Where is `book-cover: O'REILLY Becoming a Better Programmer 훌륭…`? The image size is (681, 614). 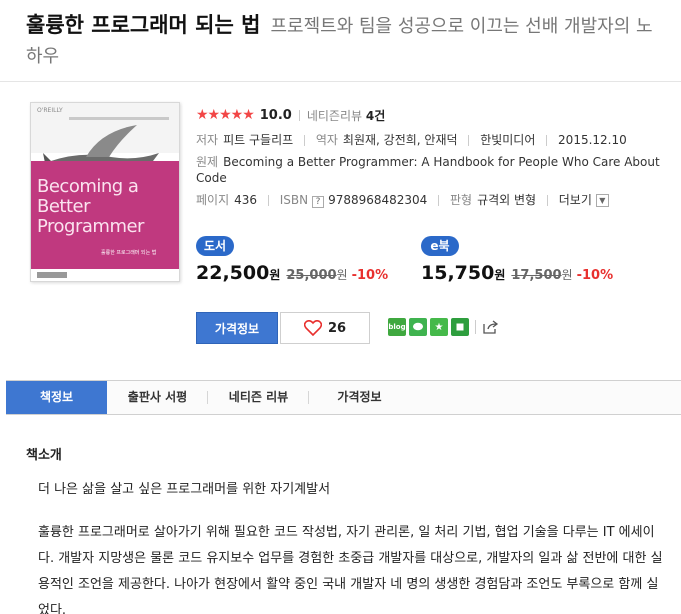
book-cover: O'REILLY Becoming a Better Programmer 훌륭… is located at coordinates (105, 192).